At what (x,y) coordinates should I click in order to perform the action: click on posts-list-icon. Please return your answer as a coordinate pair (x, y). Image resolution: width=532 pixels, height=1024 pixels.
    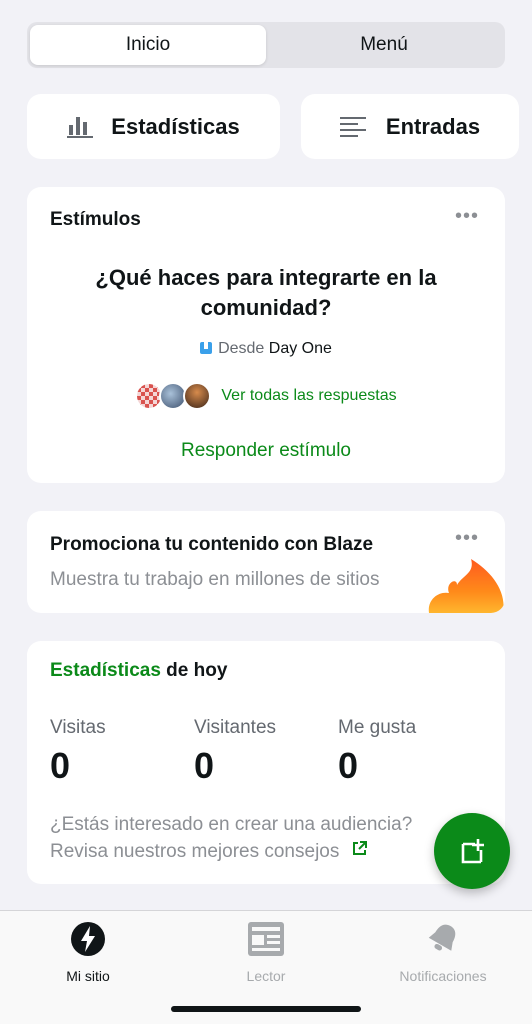
    Looking at the image, I should click on (352, 126).